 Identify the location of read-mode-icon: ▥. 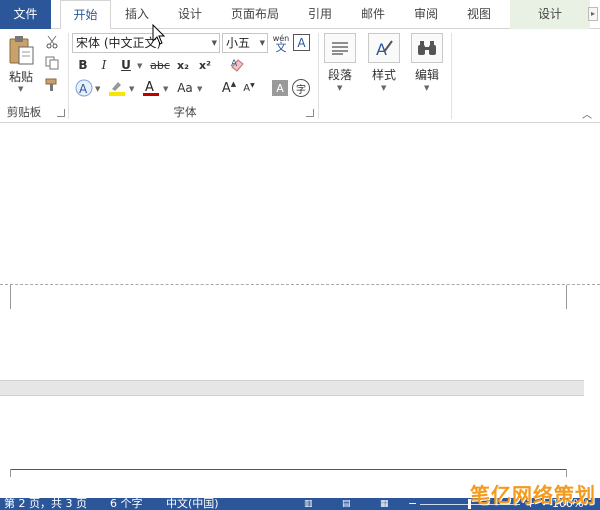
(308, 504).